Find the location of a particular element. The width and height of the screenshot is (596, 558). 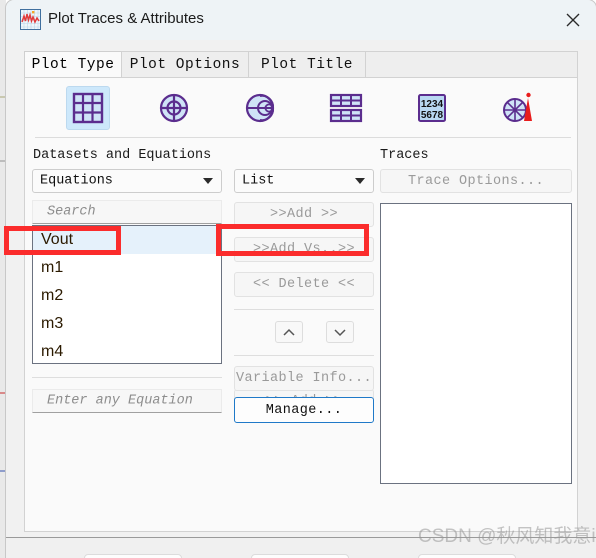

move-down-button is located at coordinates (340, 332).